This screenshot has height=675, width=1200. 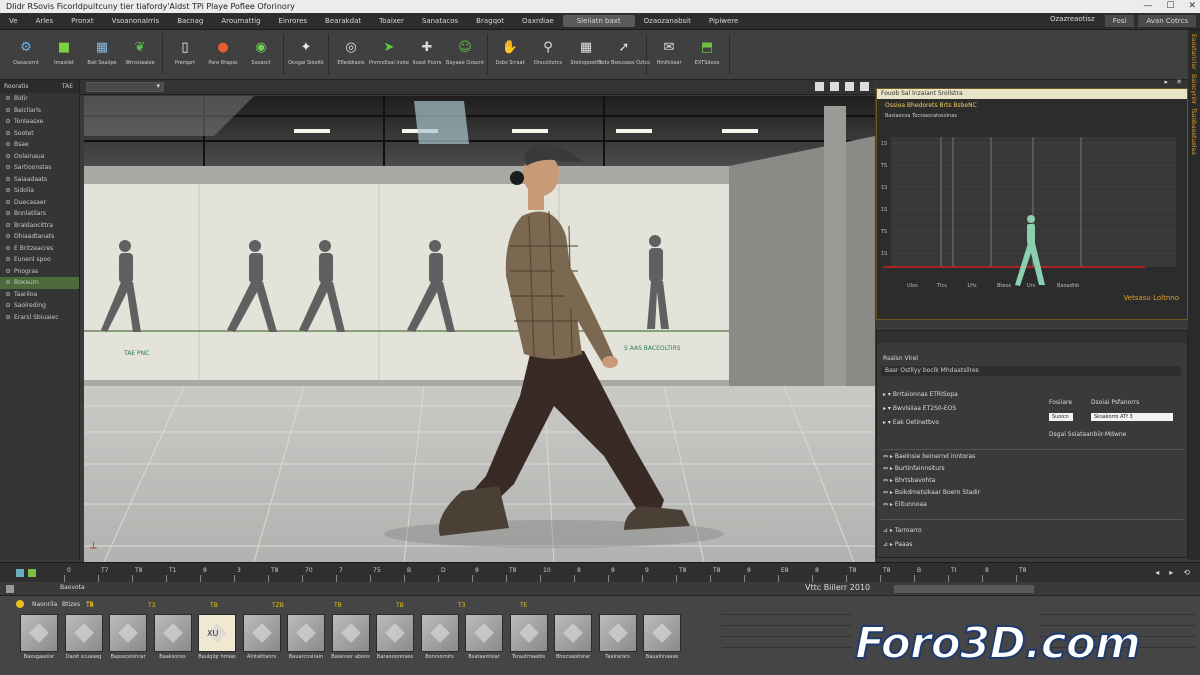 I want to click on camera-icon, so click(x=819, y=86).